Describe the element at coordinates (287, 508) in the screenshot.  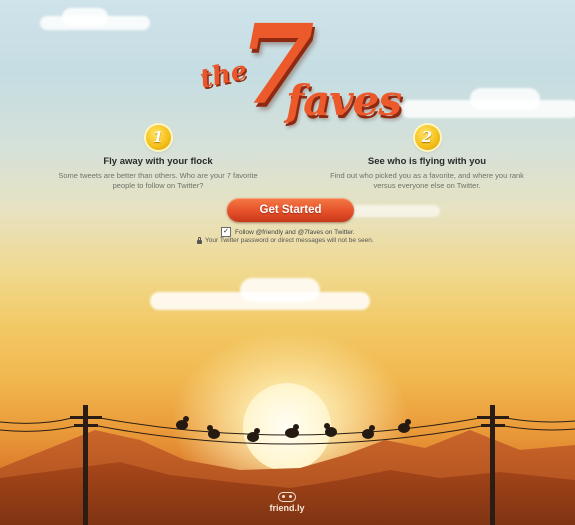
I see `friendly-brand-text: friend.ly` at that location.